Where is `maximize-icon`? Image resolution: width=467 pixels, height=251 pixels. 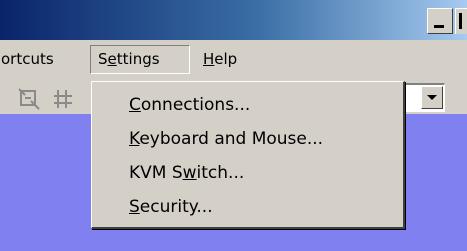
maximize-icon is located at coordinates (460, 21).